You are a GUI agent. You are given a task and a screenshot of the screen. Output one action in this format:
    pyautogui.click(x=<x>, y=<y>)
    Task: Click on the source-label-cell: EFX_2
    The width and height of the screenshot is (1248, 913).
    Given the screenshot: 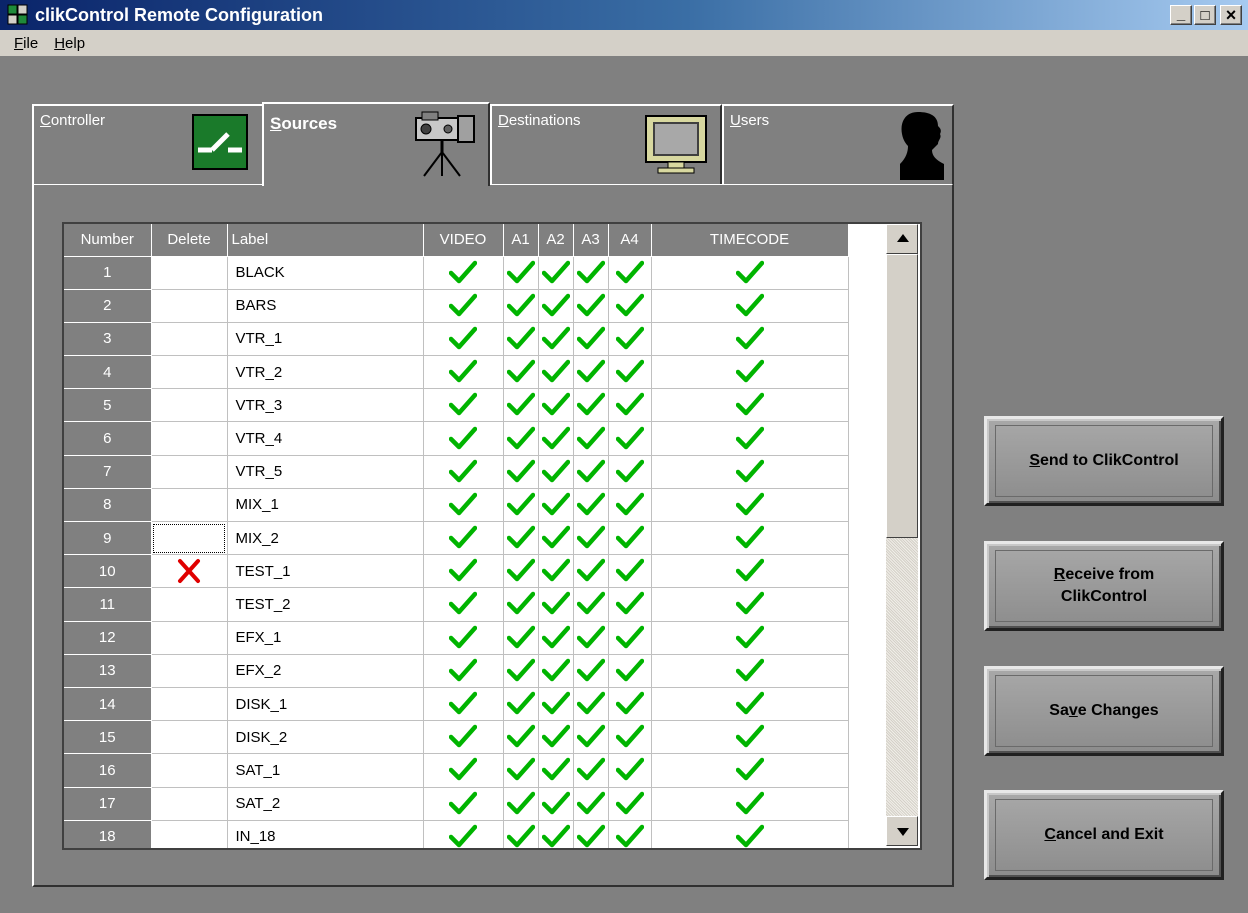 What is the action you would take?
    pyautogui.click(x=325, y=671)
    